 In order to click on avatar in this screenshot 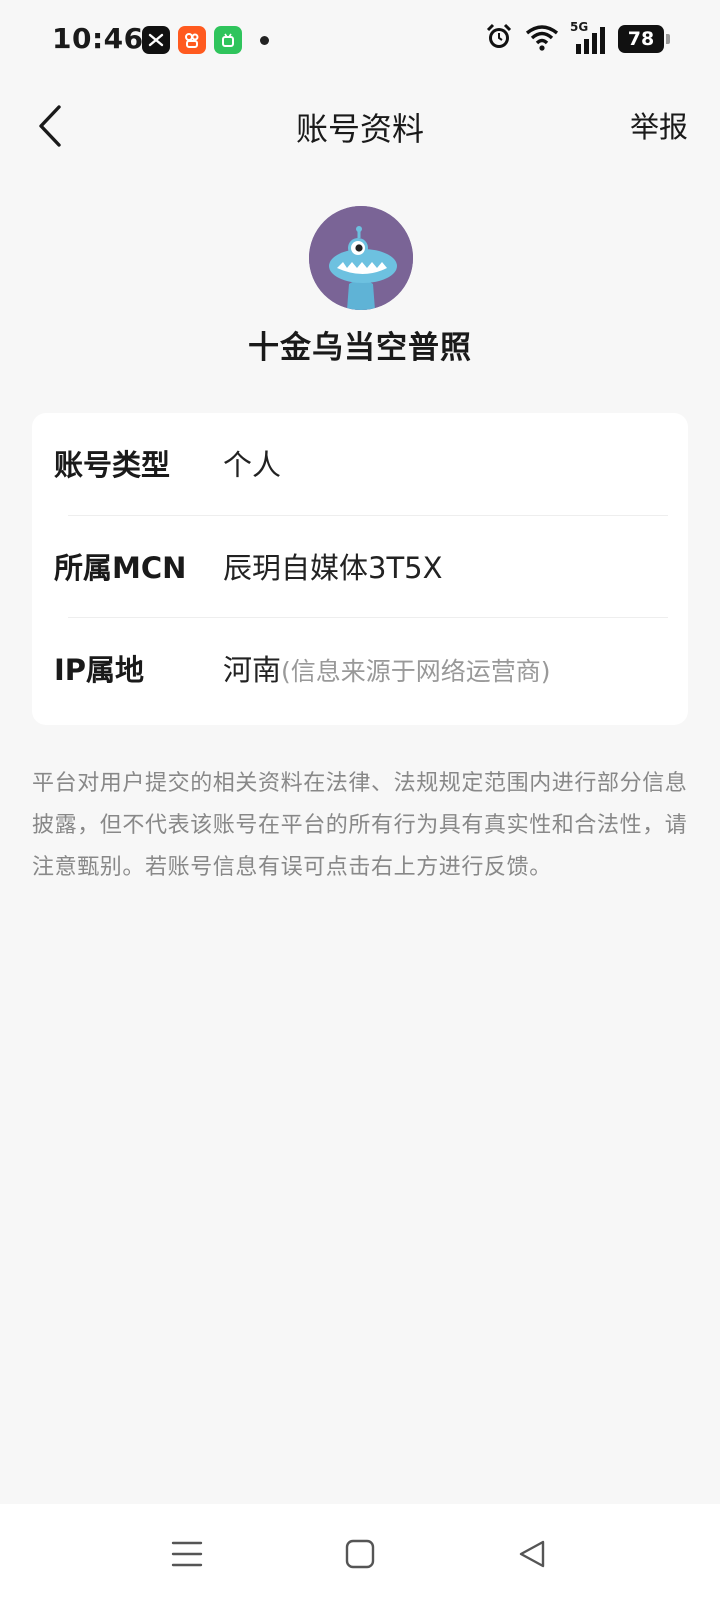, I will do `click(361, 258)`.